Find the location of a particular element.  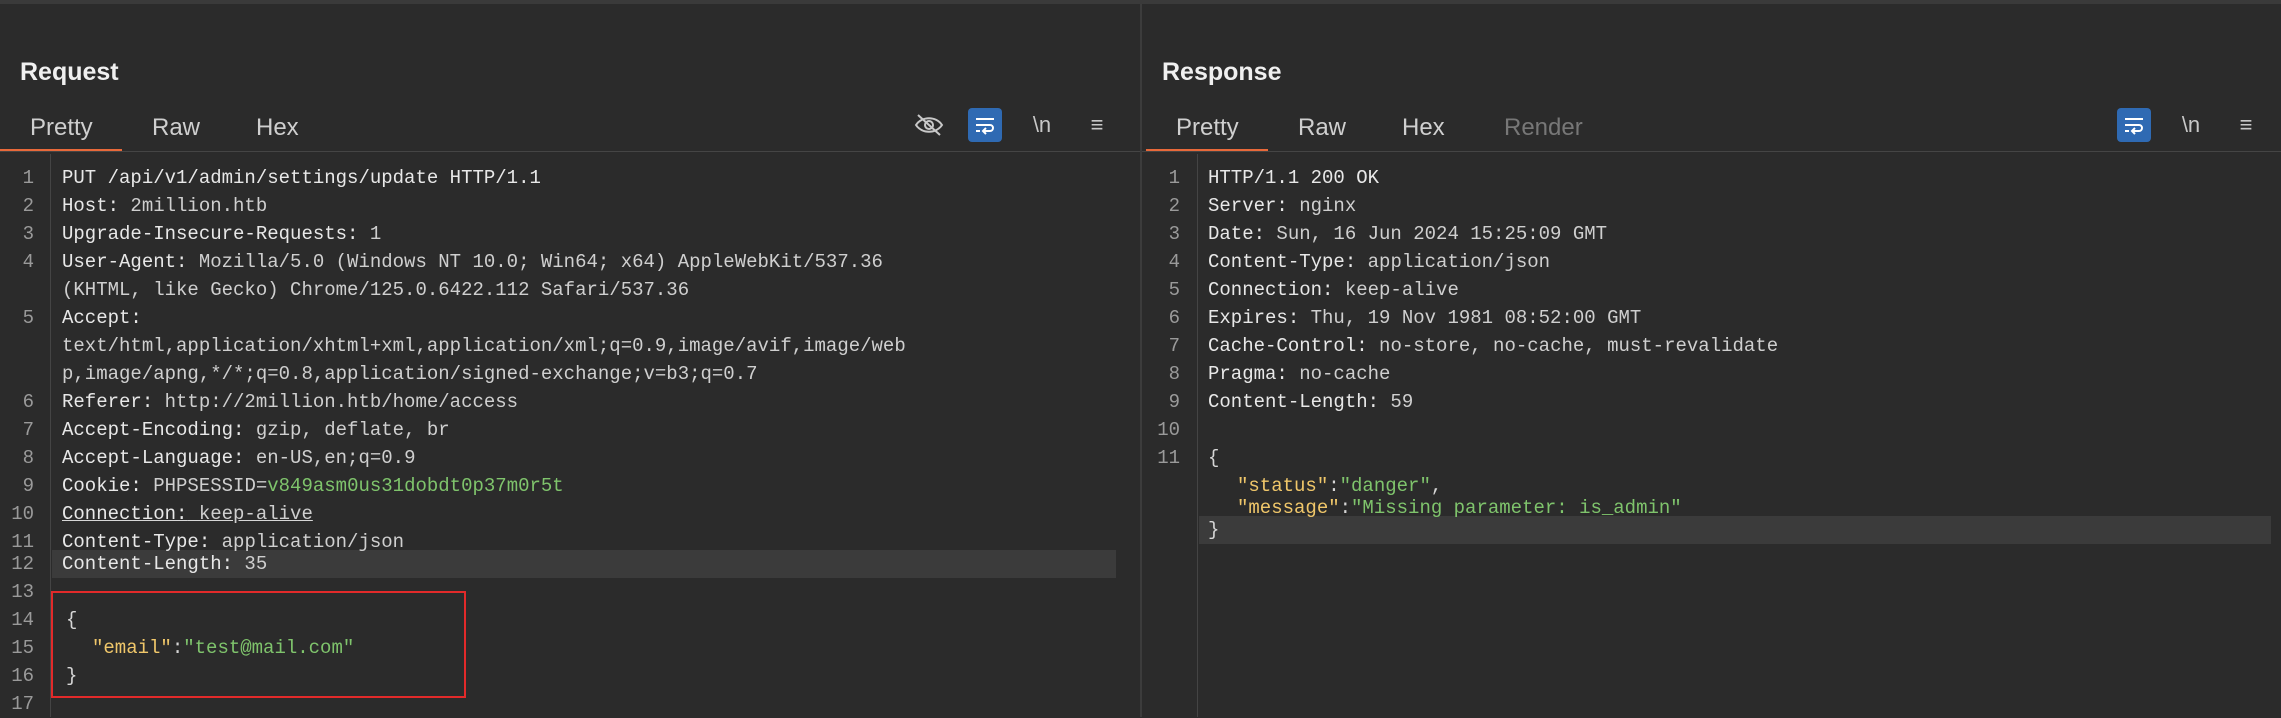

wrap-lines-icon is located at coordinates (2134, 126).